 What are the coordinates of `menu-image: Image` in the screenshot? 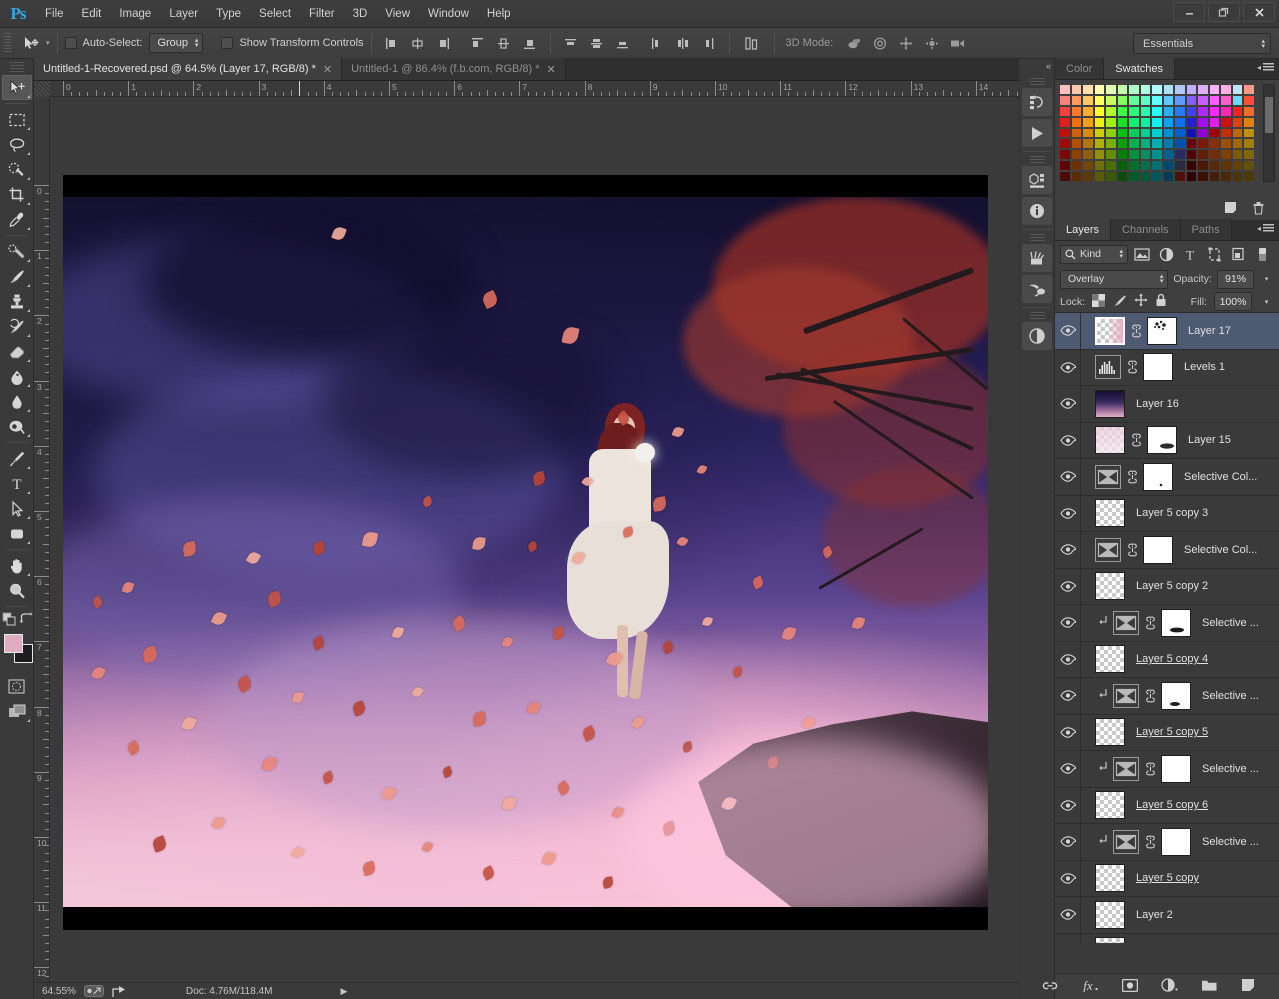 It's located at (135, 14).